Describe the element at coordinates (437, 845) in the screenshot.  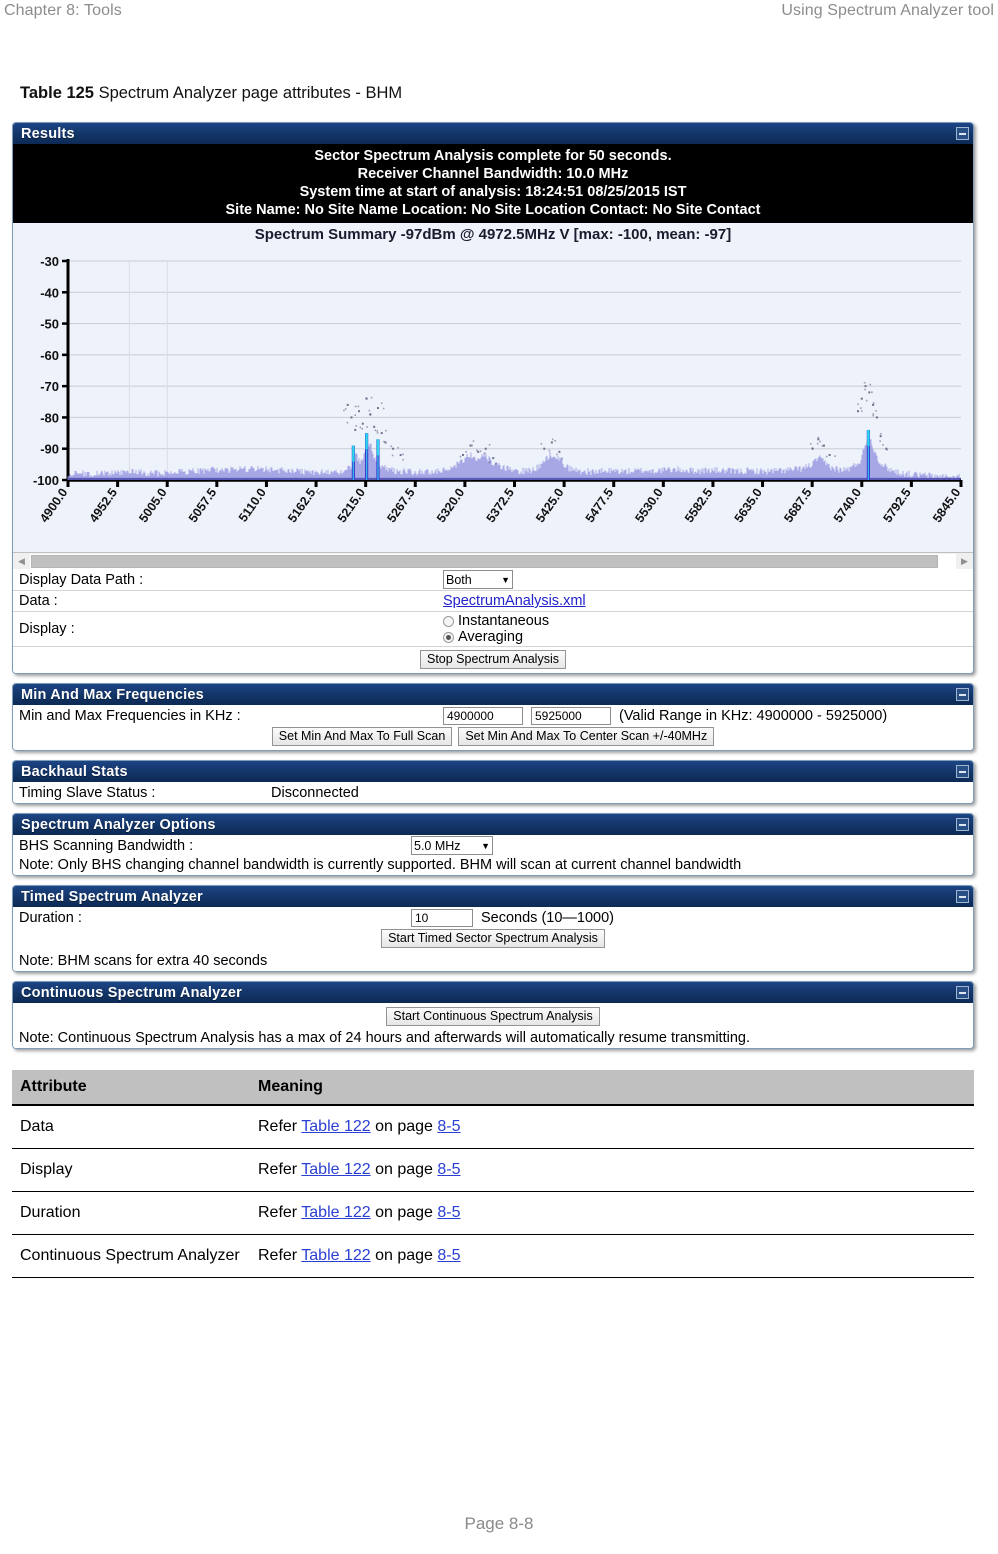
I see `bhs-scanning-bandwidth-selected: 5.0 MHz` at that location.